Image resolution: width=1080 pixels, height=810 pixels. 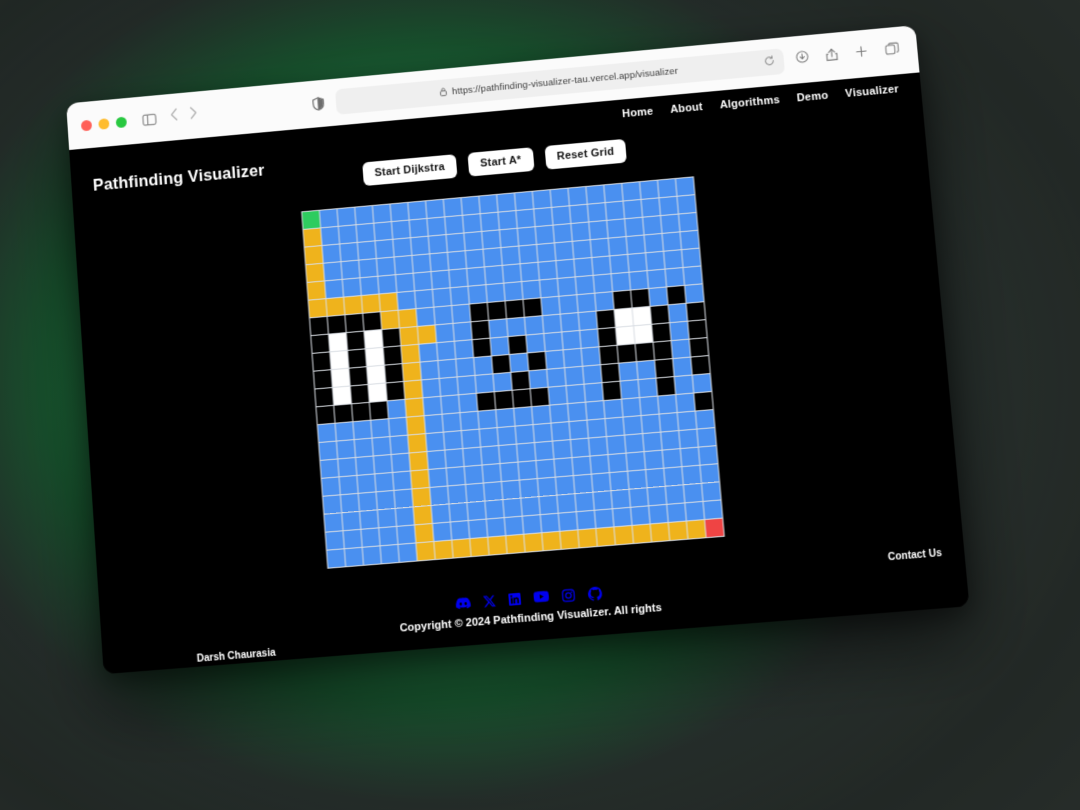 What do you see at coordinates (861, 53) in the screenshot?
I see `new-tab-icon` at bounding box center [861, 53].